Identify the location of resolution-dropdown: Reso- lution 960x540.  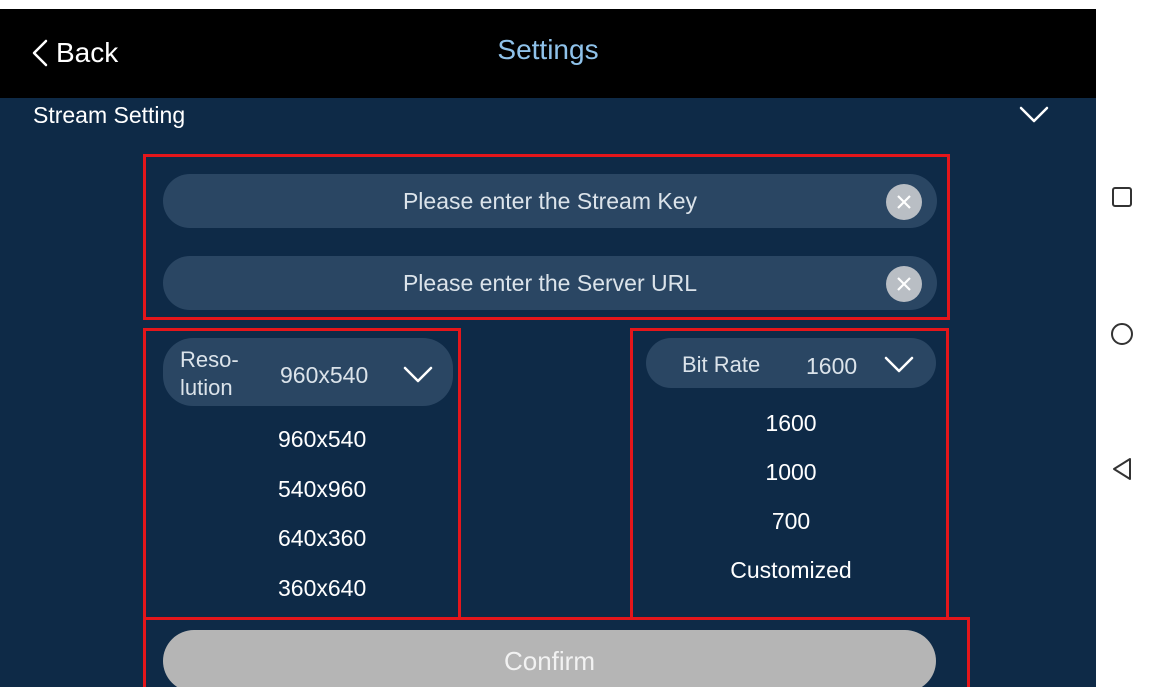
(308, 372).